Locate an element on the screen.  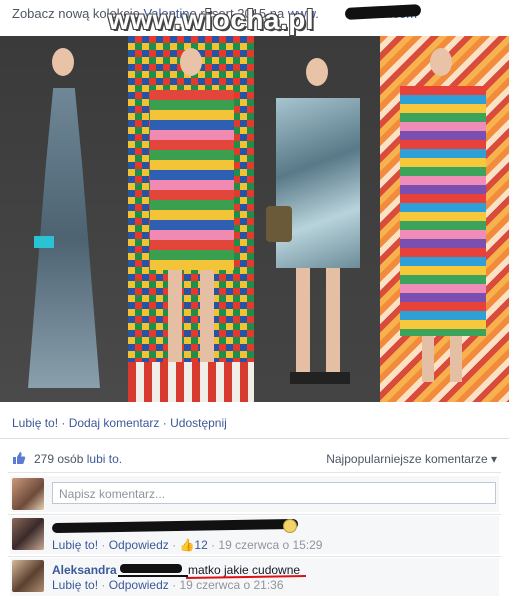
thumbs-up-icon is located at coordinates (19, 458).